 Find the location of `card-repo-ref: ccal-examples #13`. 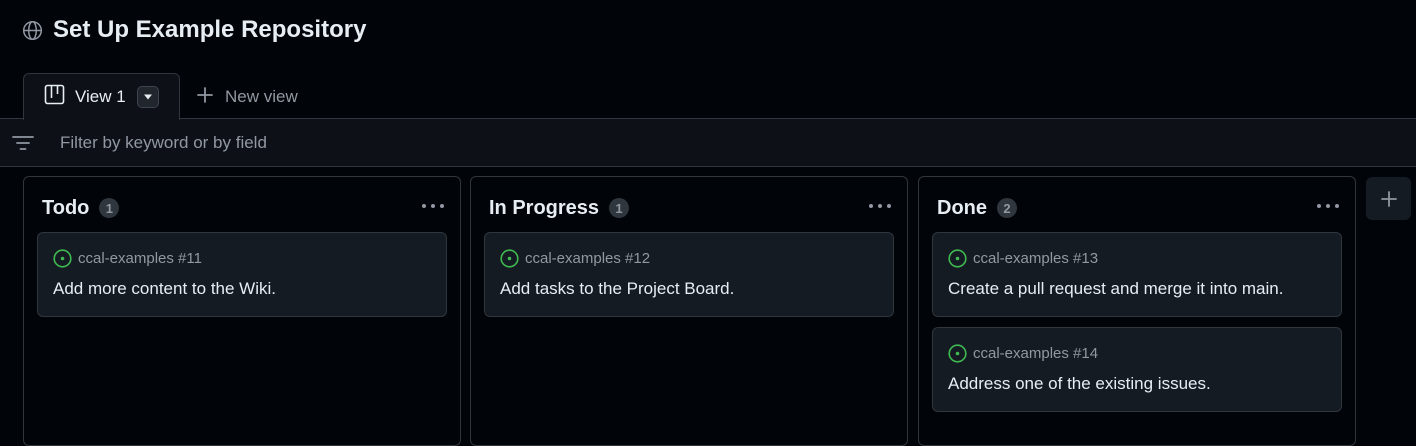

card-repo-ref: ccal-examples #13 is located at coordinates (1035, 258).